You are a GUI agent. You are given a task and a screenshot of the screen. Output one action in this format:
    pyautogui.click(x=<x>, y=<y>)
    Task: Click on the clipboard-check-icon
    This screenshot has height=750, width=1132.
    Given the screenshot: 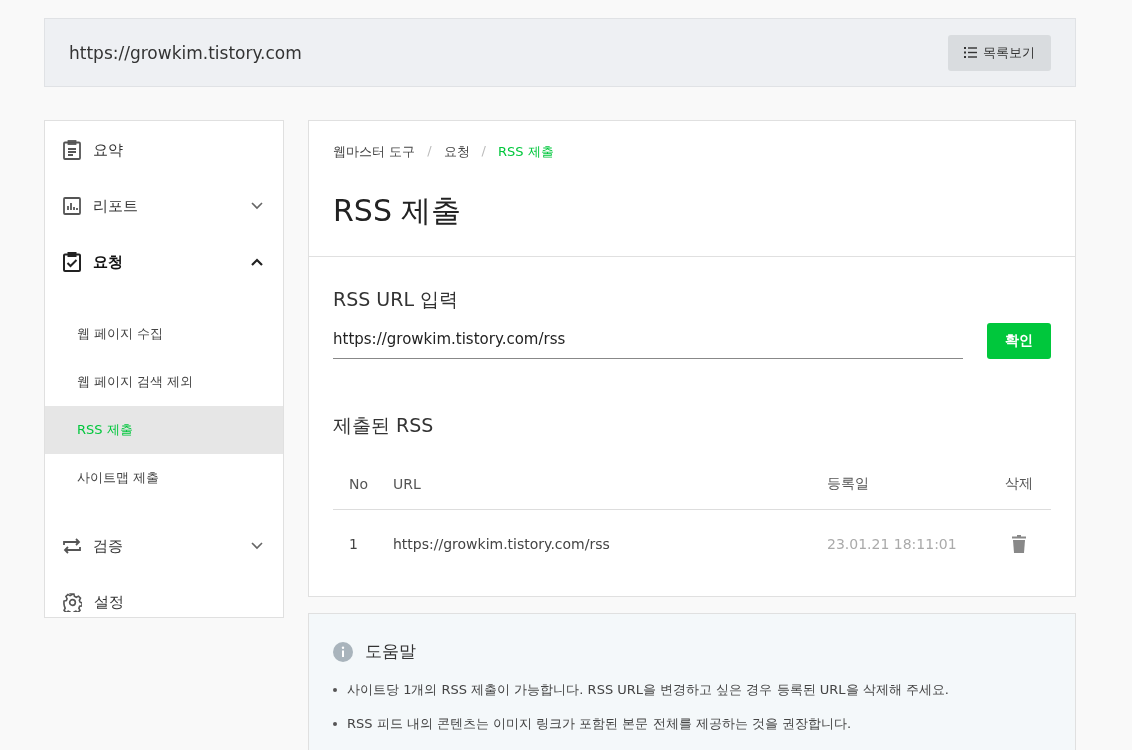 What is the action you would take?
    pyautogui.click(x=72, y=262)
    